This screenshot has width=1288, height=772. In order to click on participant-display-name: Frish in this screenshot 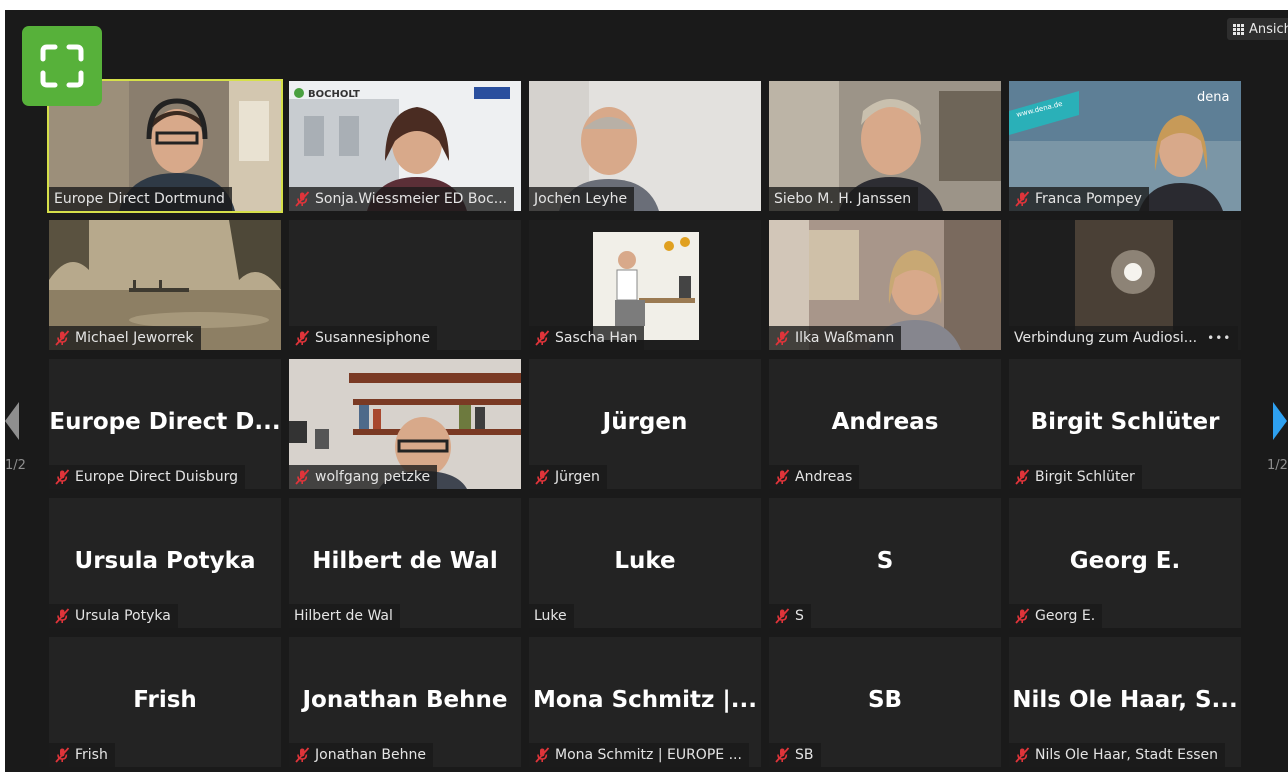, I will do `click(165, 700)`.